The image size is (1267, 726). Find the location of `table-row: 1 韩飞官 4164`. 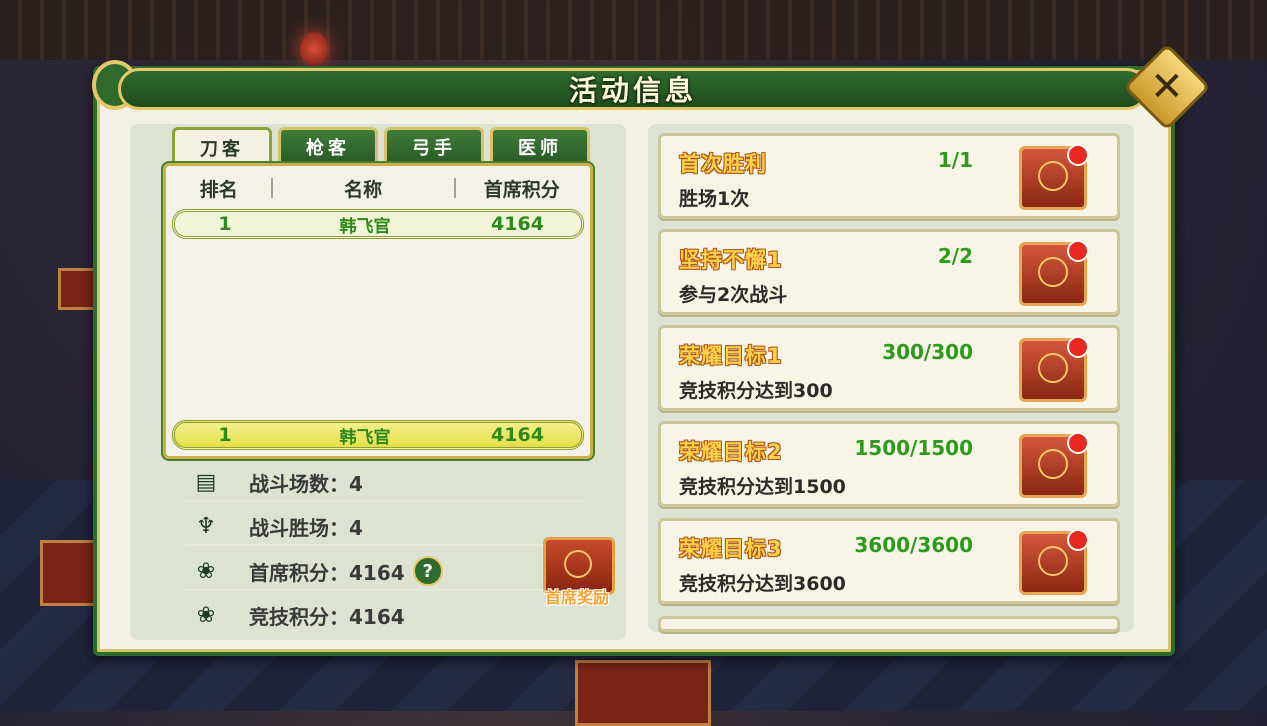

table-row: 1 韩飞官 4164 is located at coordinates (378, 224).